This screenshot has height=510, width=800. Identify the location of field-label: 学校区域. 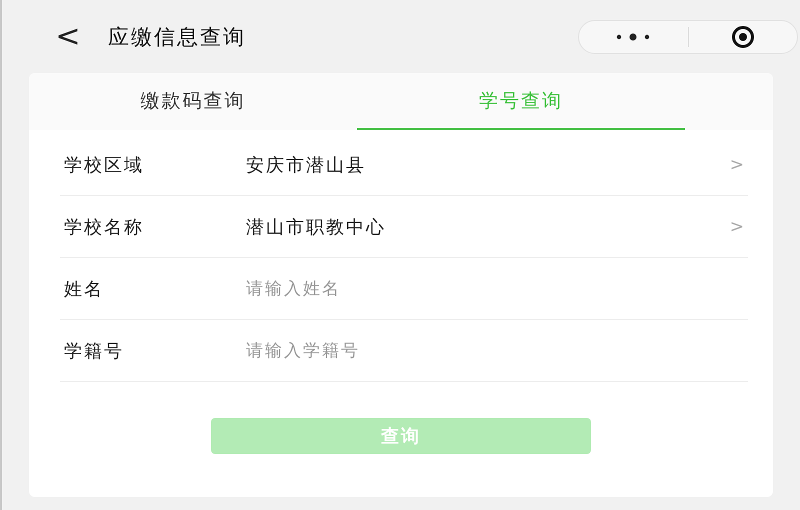
(104, 165).